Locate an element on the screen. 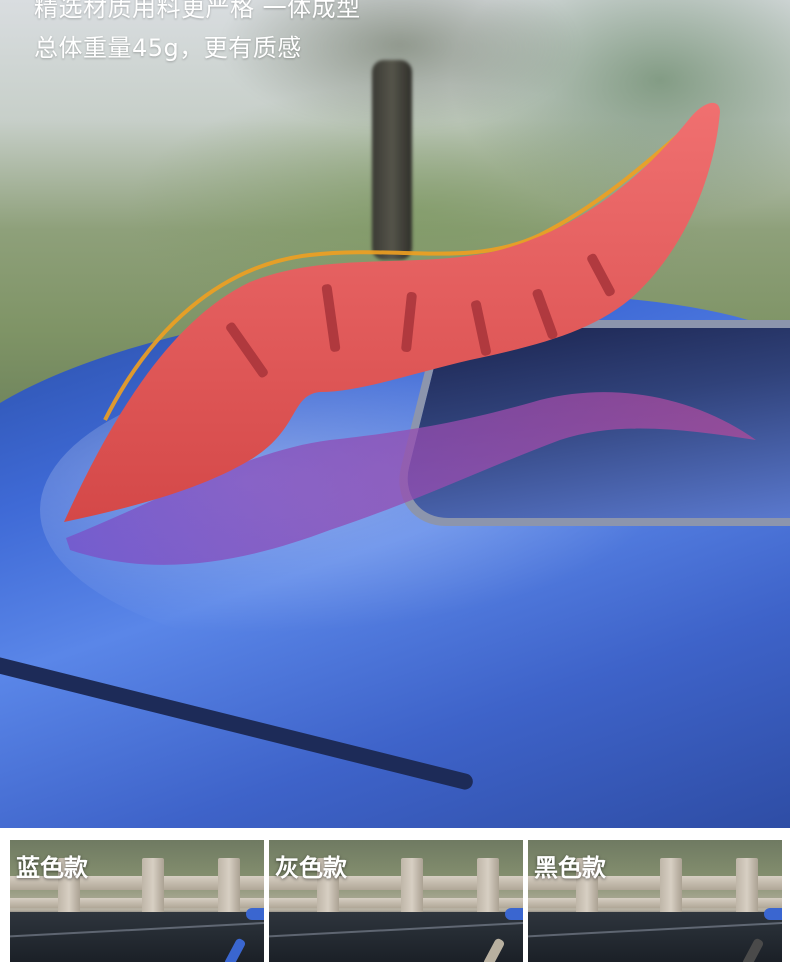 This screenshot has width=790, height=962. color-options: 蓝色款 灰色款 黑色款 is located at coordinates (396, 901).